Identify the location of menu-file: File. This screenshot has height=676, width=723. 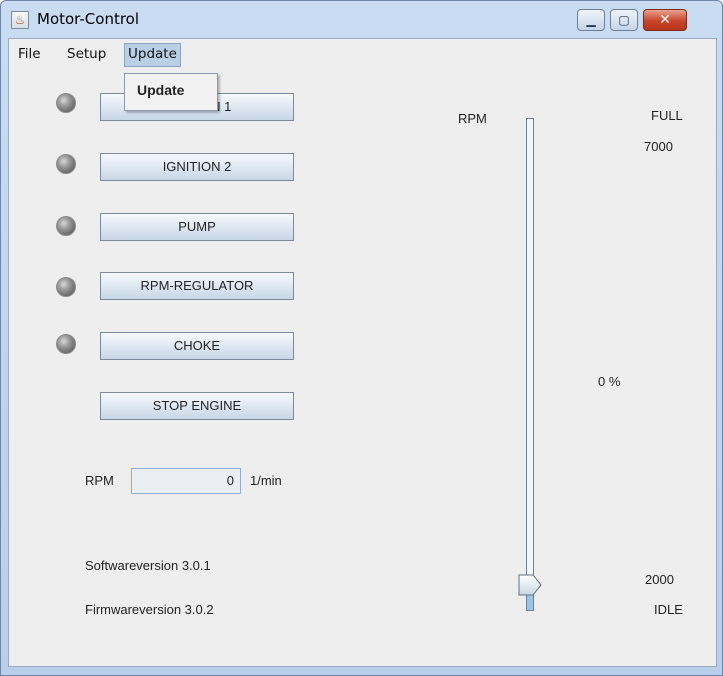
(29, 54).